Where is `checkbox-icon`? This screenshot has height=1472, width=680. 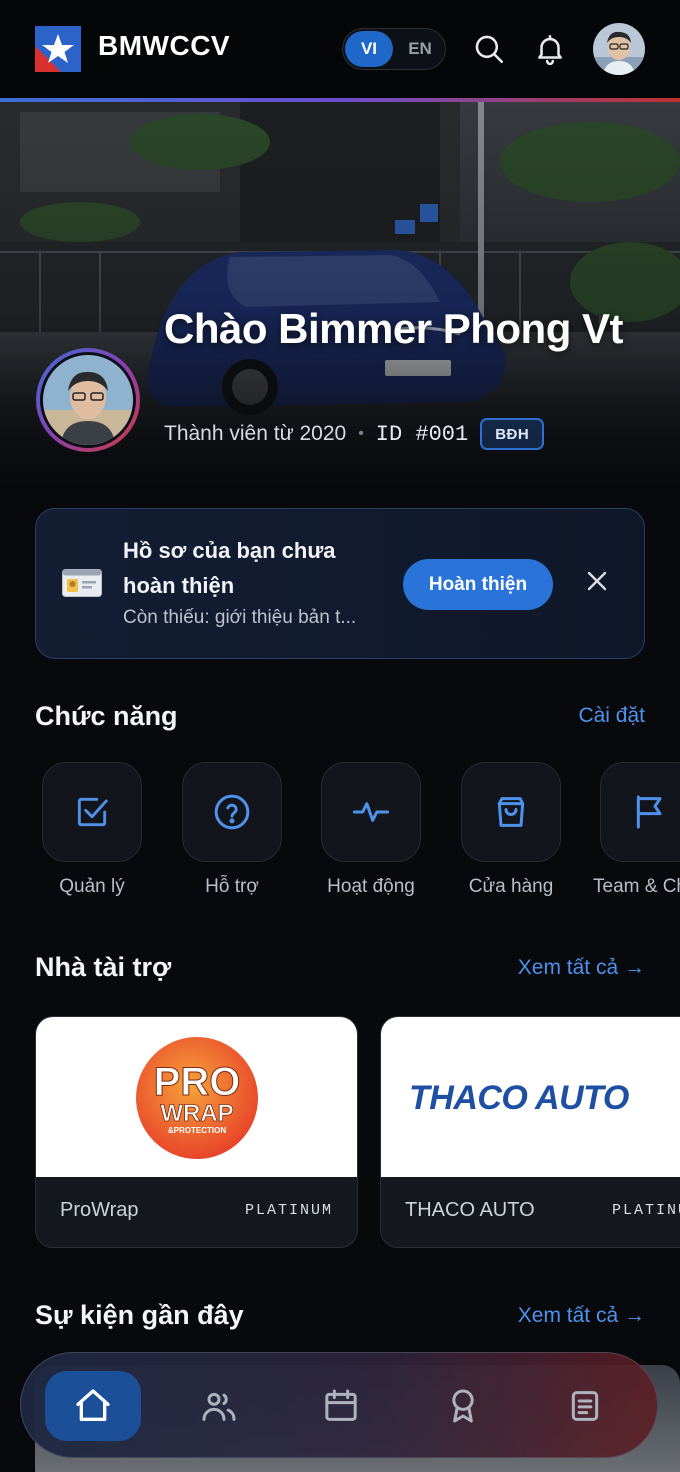 checkbox-icon is located at coordinates (92, 812).